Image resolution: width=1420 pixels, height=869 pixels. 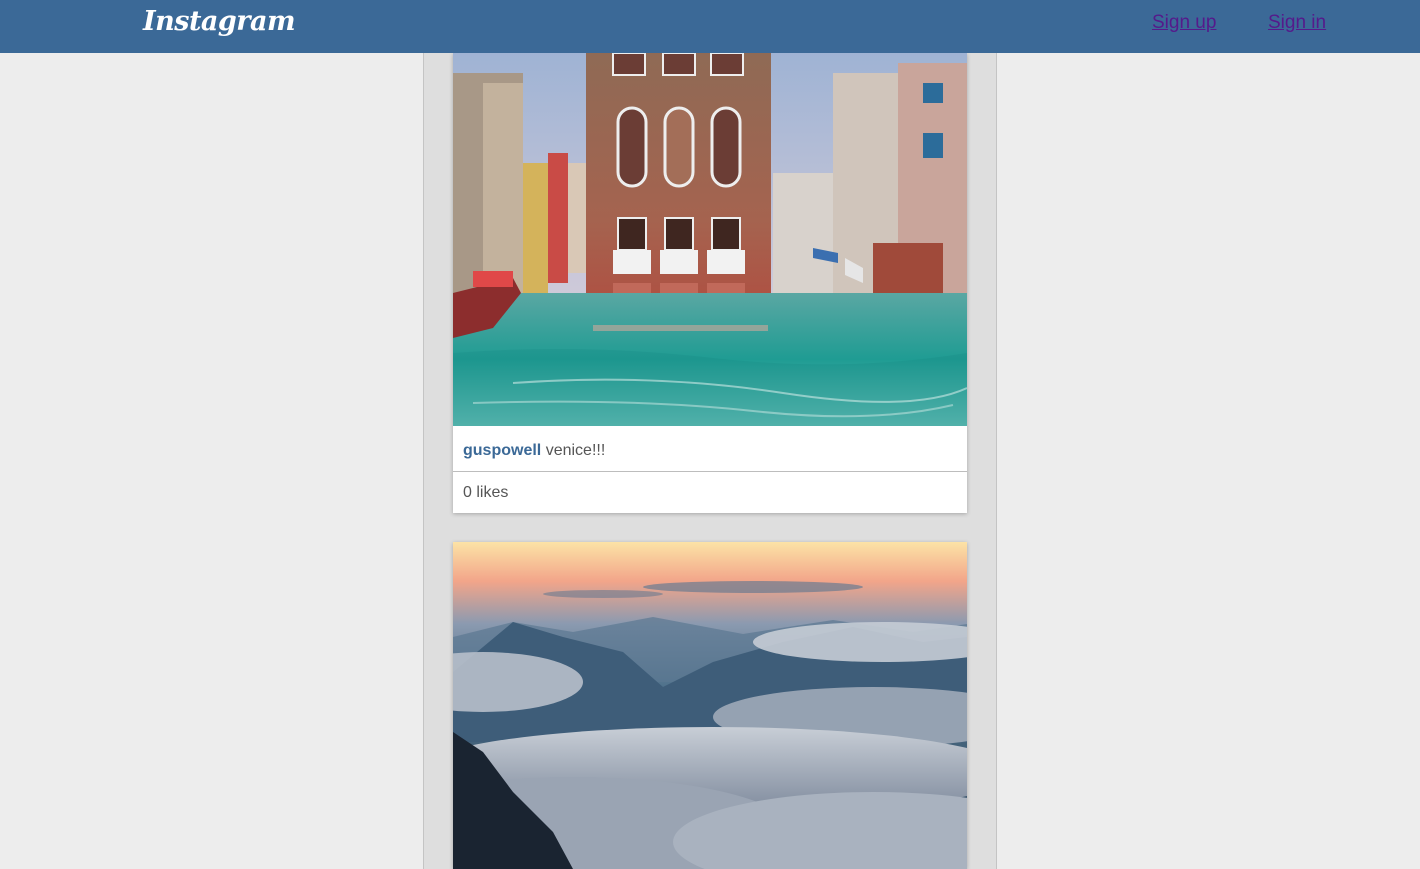 I want to click on instagram-logo: Instagram, so click(x=219, y=21).